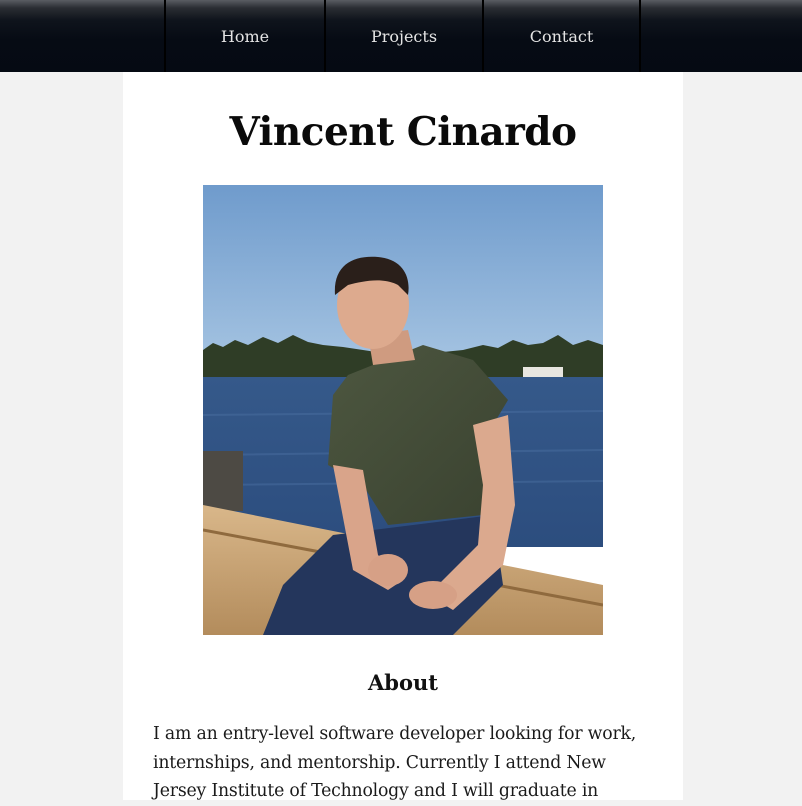 The width and height of the screenshot is (802, 806). Describe the element at coordinates (640, 36) in the screenshot. I see `nav-divider` at that location.